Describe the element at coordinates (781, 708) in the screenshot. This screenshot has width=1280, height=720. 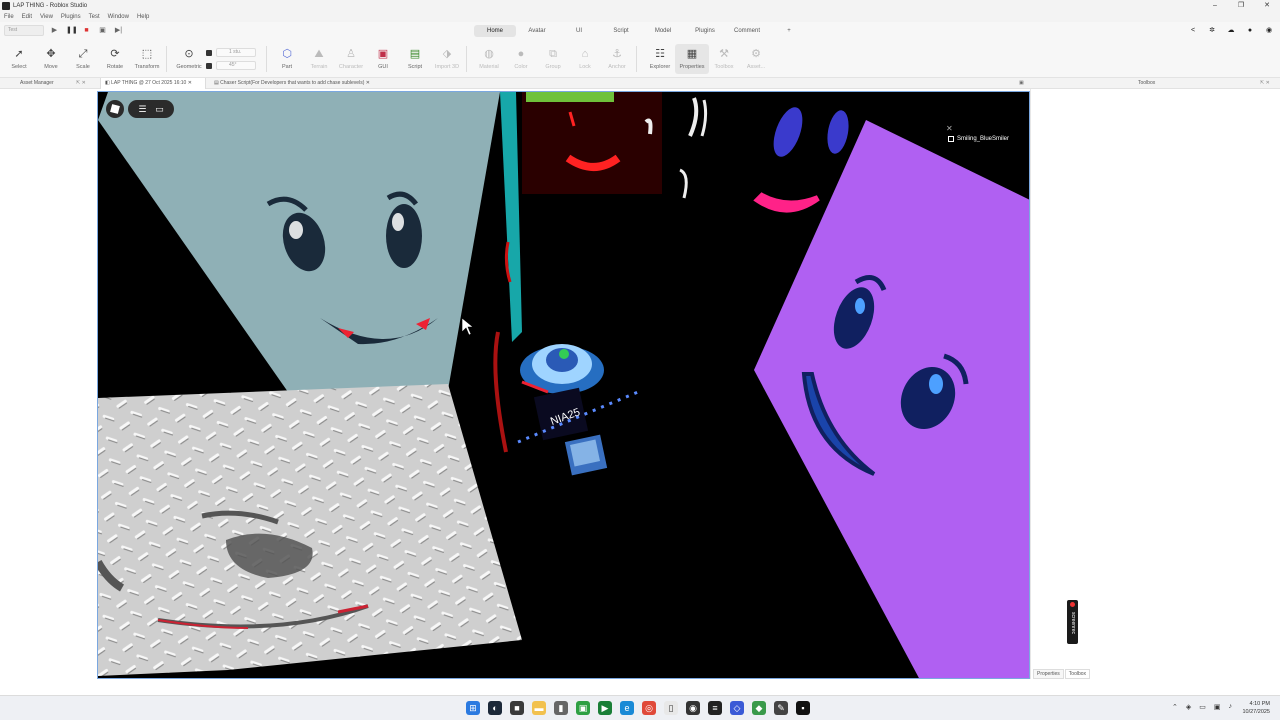
I see `paint-icon: ✎` at that location.